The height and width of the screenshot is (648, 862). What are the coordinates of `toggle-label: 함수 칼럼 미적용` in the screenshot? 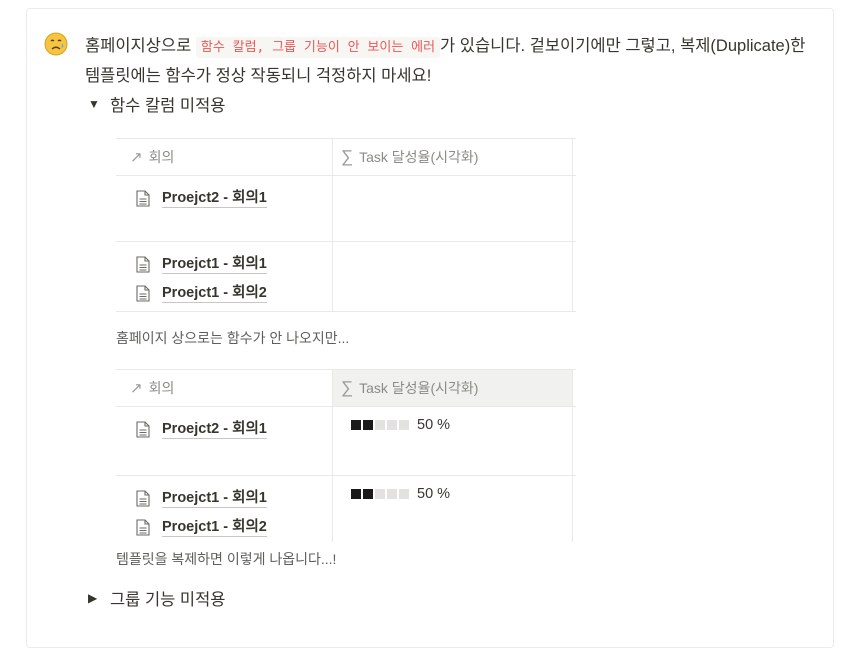 It's located at (168, 106).